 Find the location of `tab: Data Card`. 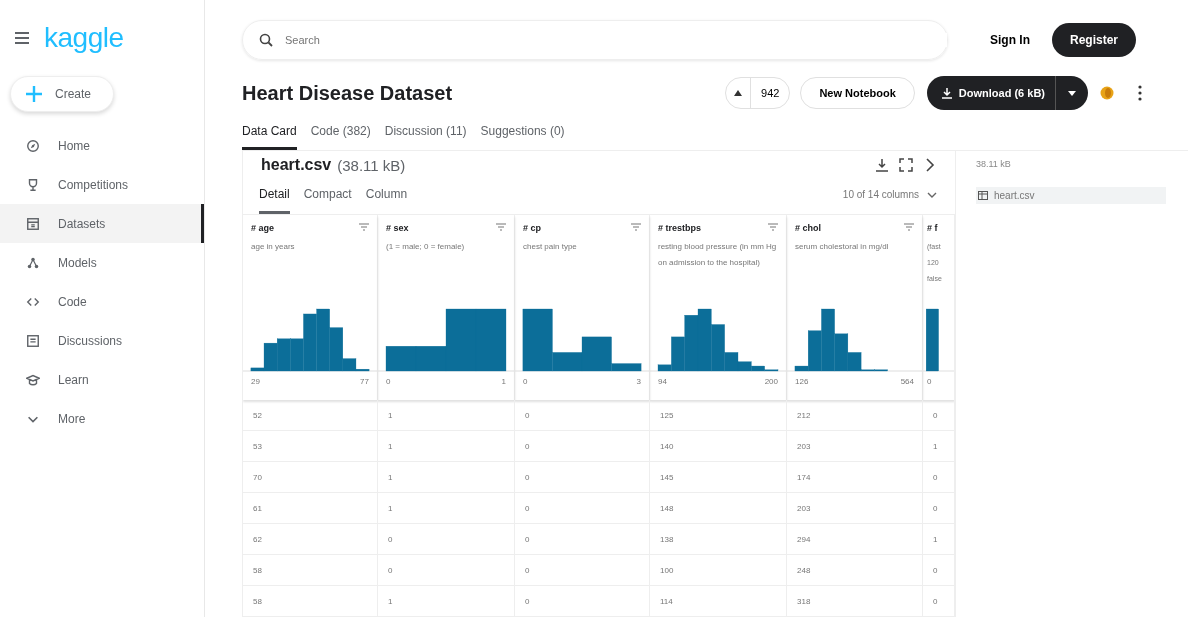

tab: Data Card is located at coordinates (269, 137).